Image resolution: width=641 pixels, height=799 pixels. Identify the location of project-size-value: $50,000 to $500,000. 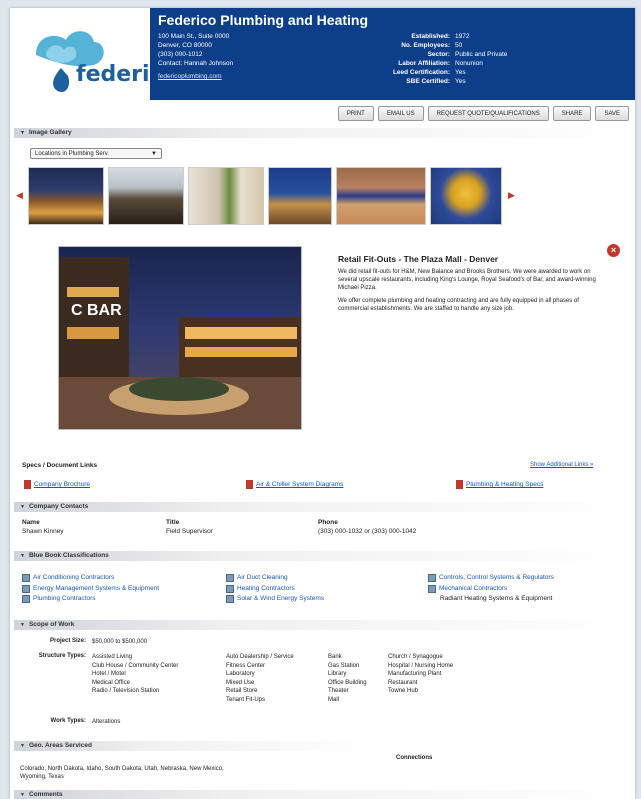
(120, 642).